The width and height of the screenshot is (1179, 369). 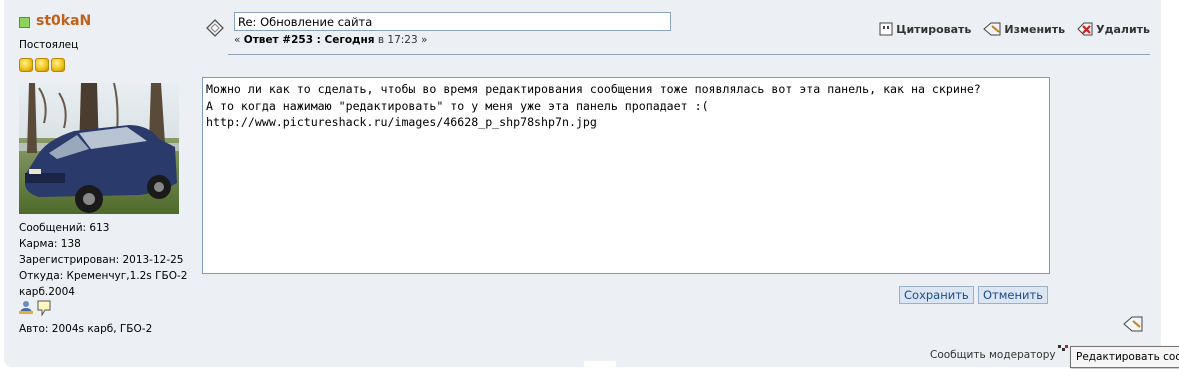 What do you see at coordinates (689, 54) in the screenshot?
I see `header-divider` at bounding box center [689, 54].